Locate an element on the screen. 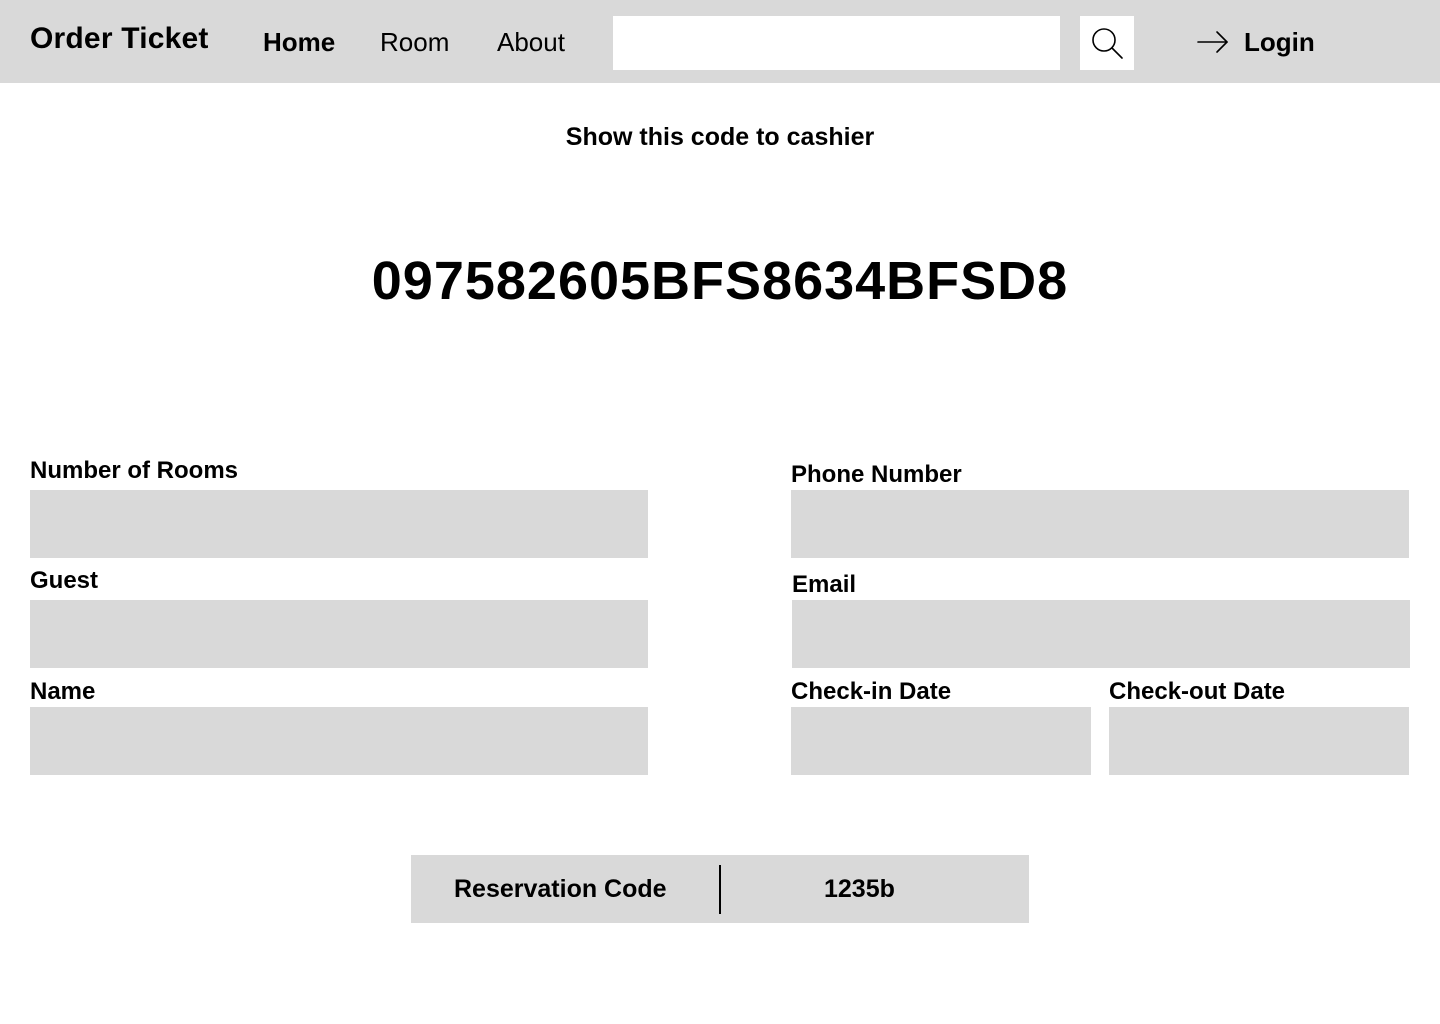 The width and height of the screenshot is (1440, 1024). reservation-code-divider is located at coordinates (720, 889).